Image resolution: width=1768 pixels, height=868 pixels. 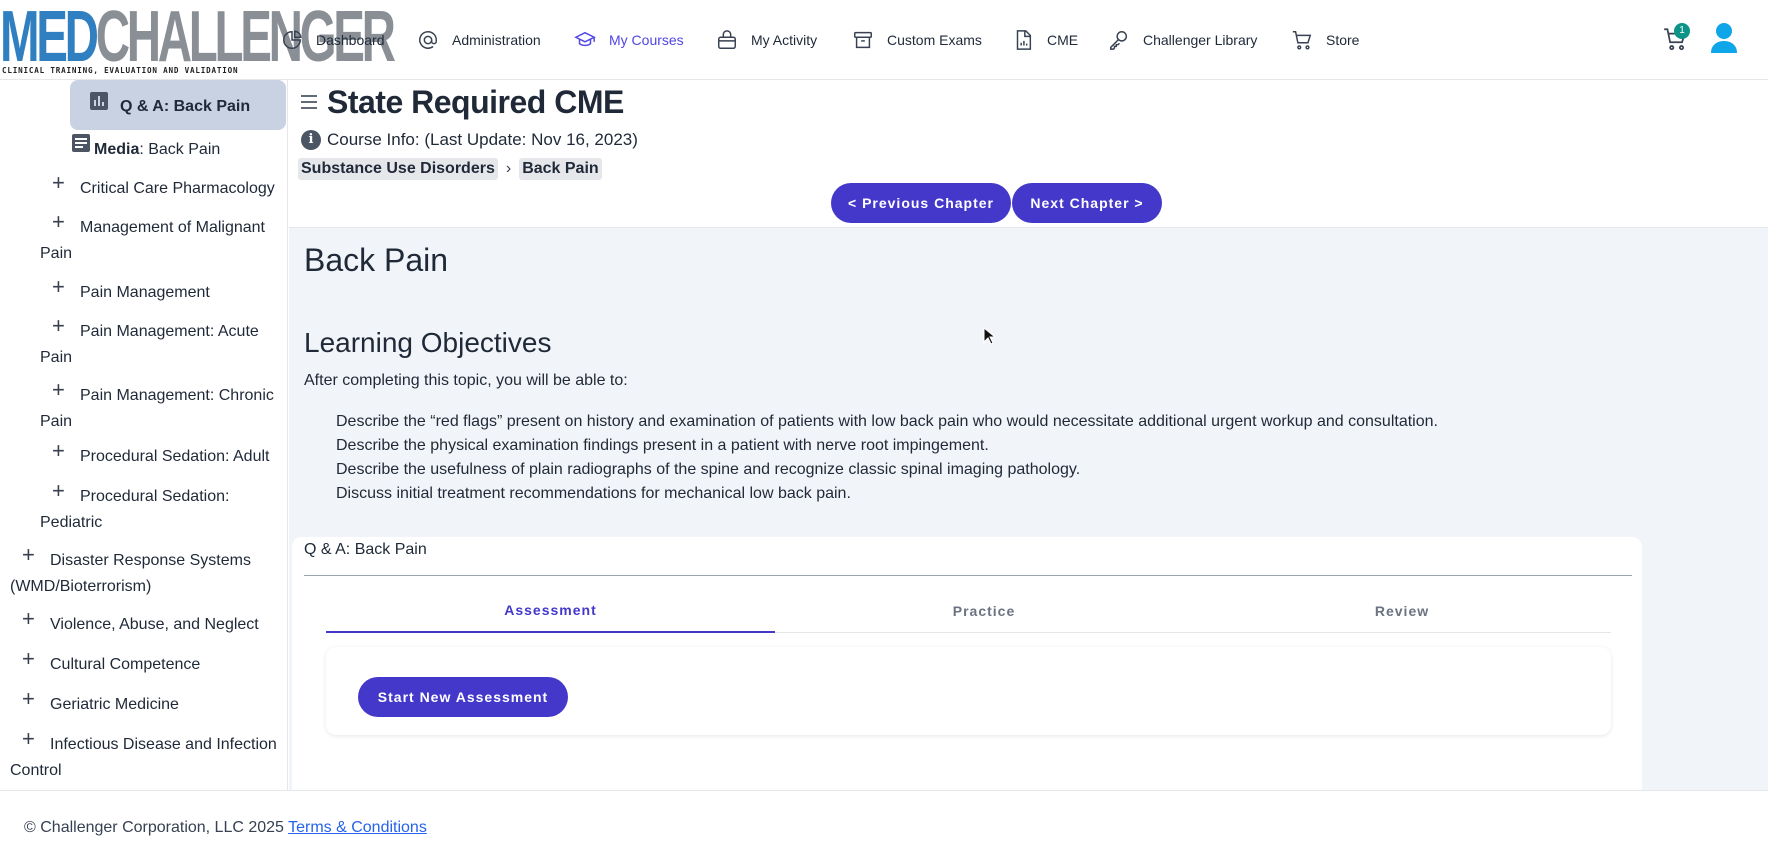 What do you see at coordinates (1023, 40) in the screenshot?
I see `document-chart-icon` at bounding box center [1023, 40].